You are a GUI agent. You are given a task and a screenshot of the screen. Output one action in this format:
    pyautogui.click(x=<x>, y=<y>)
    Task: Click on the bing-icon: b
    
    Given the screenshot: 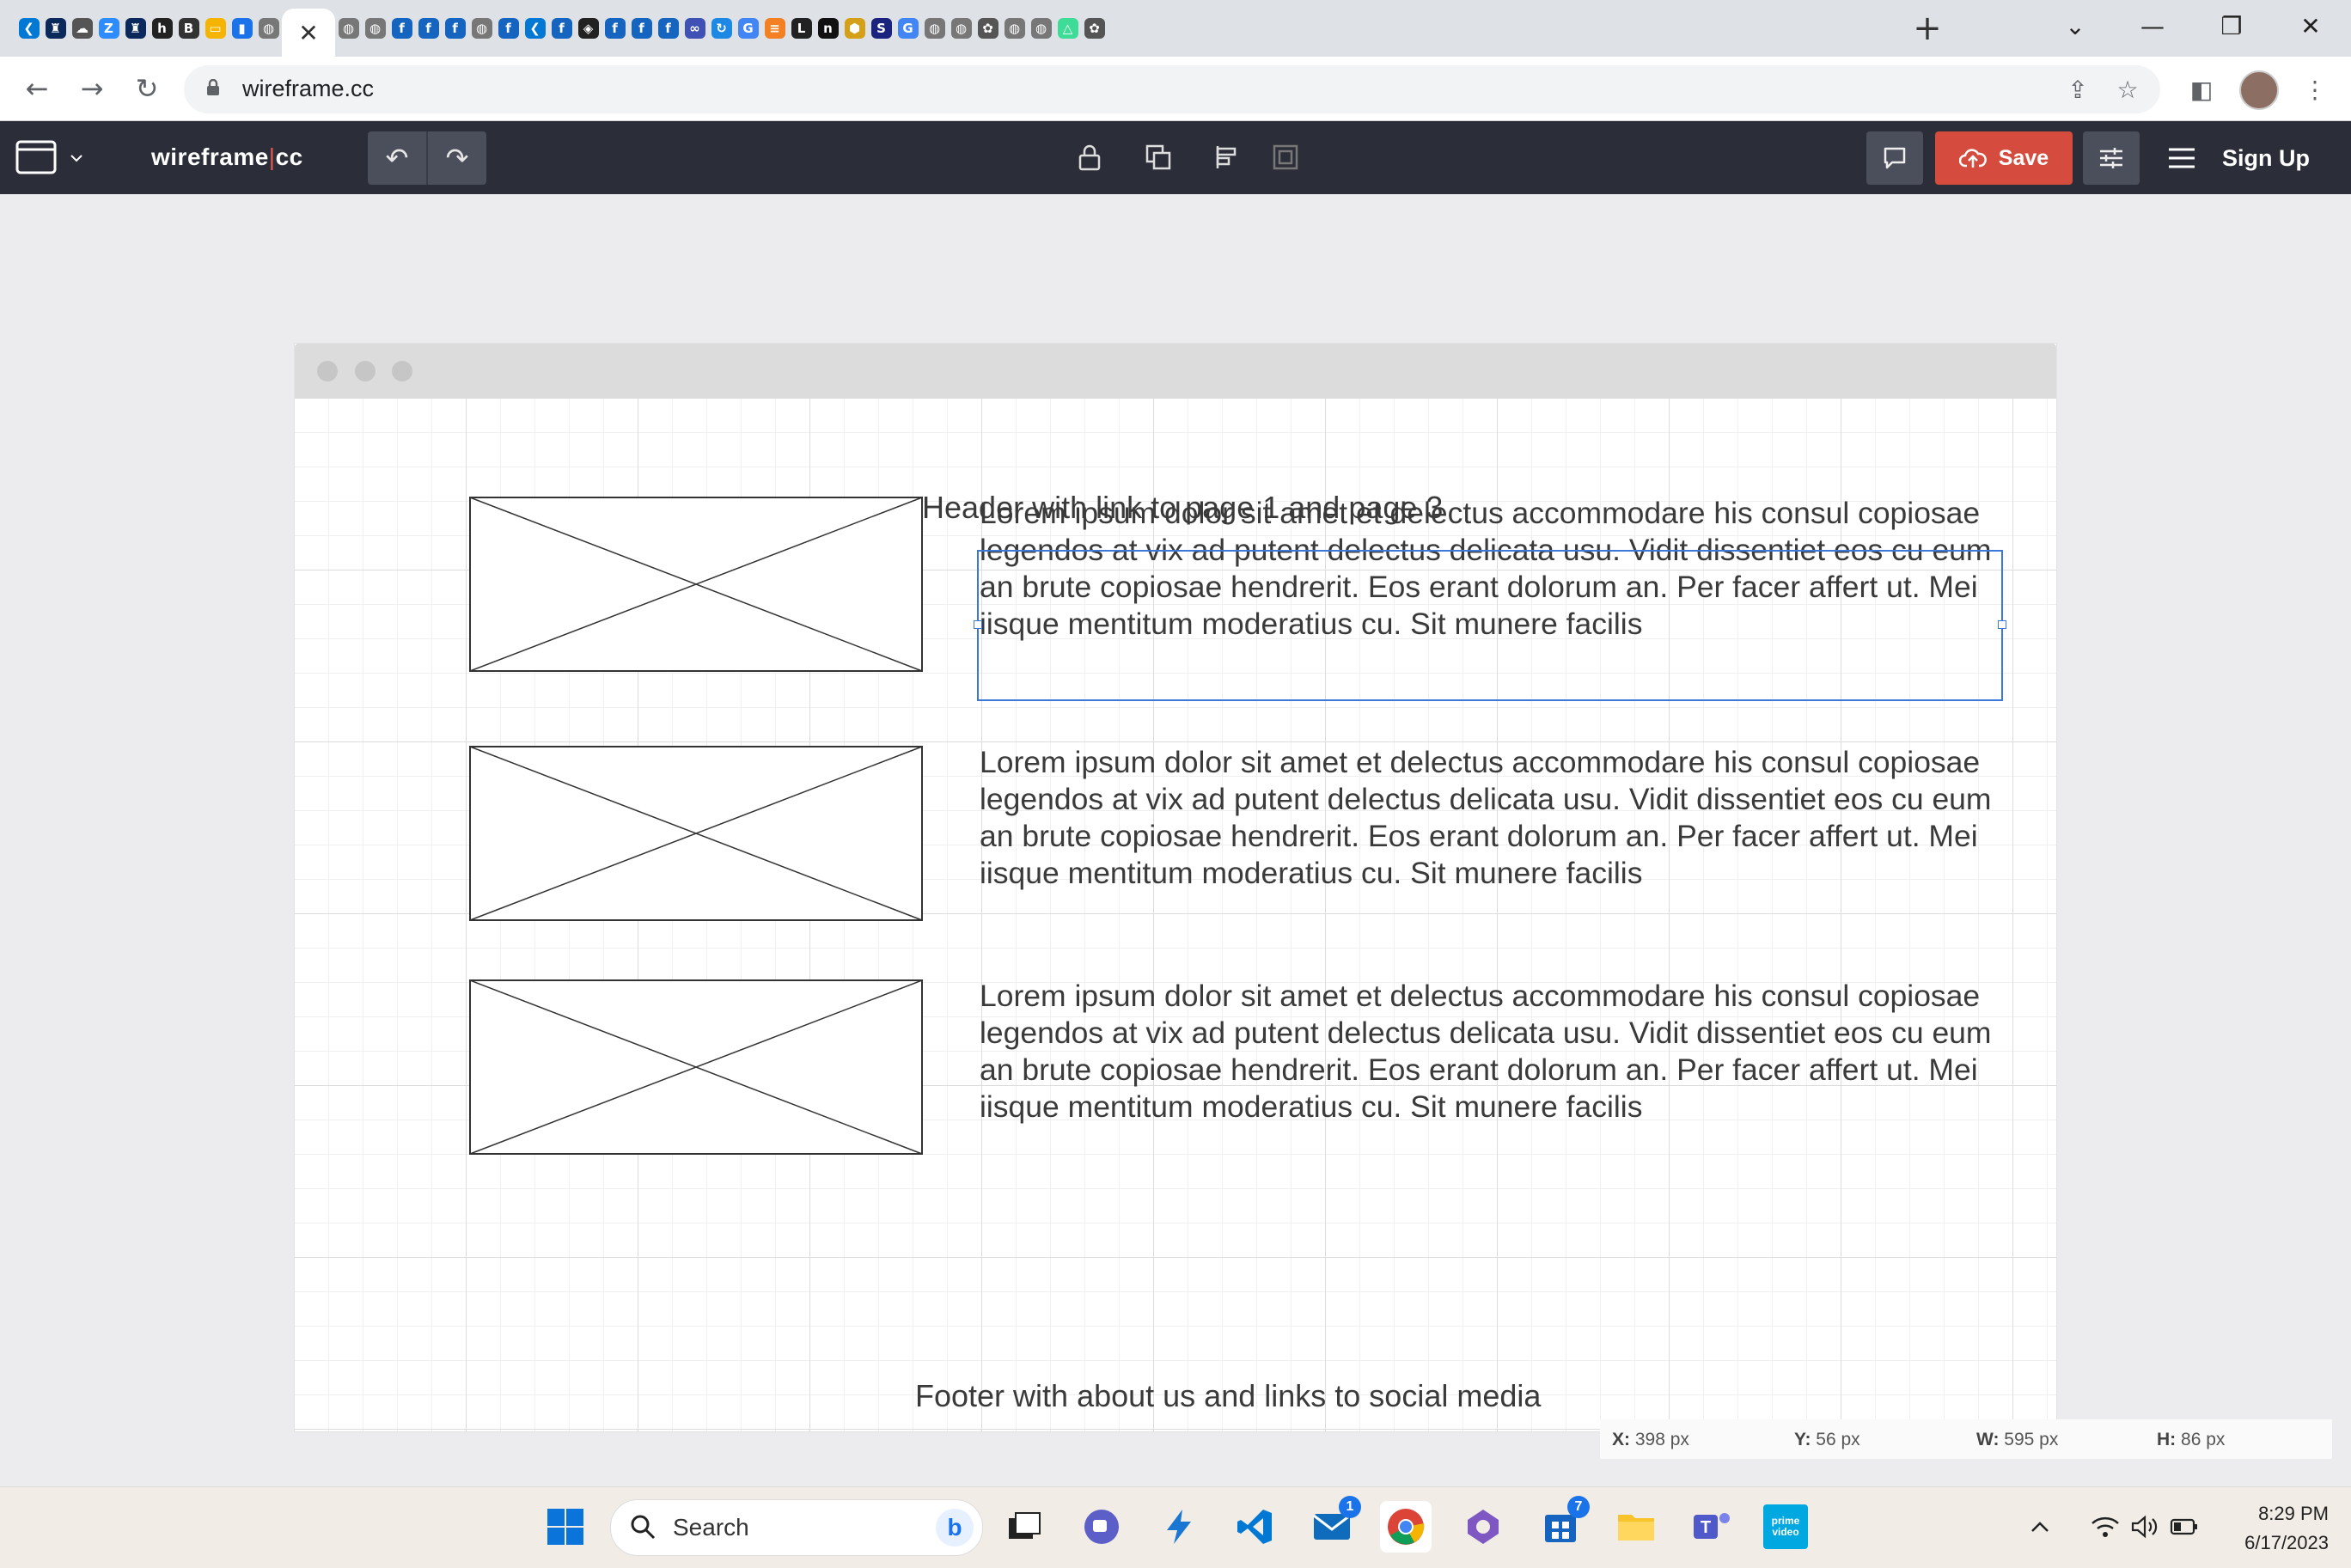 What is the action you would take?
    pyautogui.click(x=955, y=1528)
    